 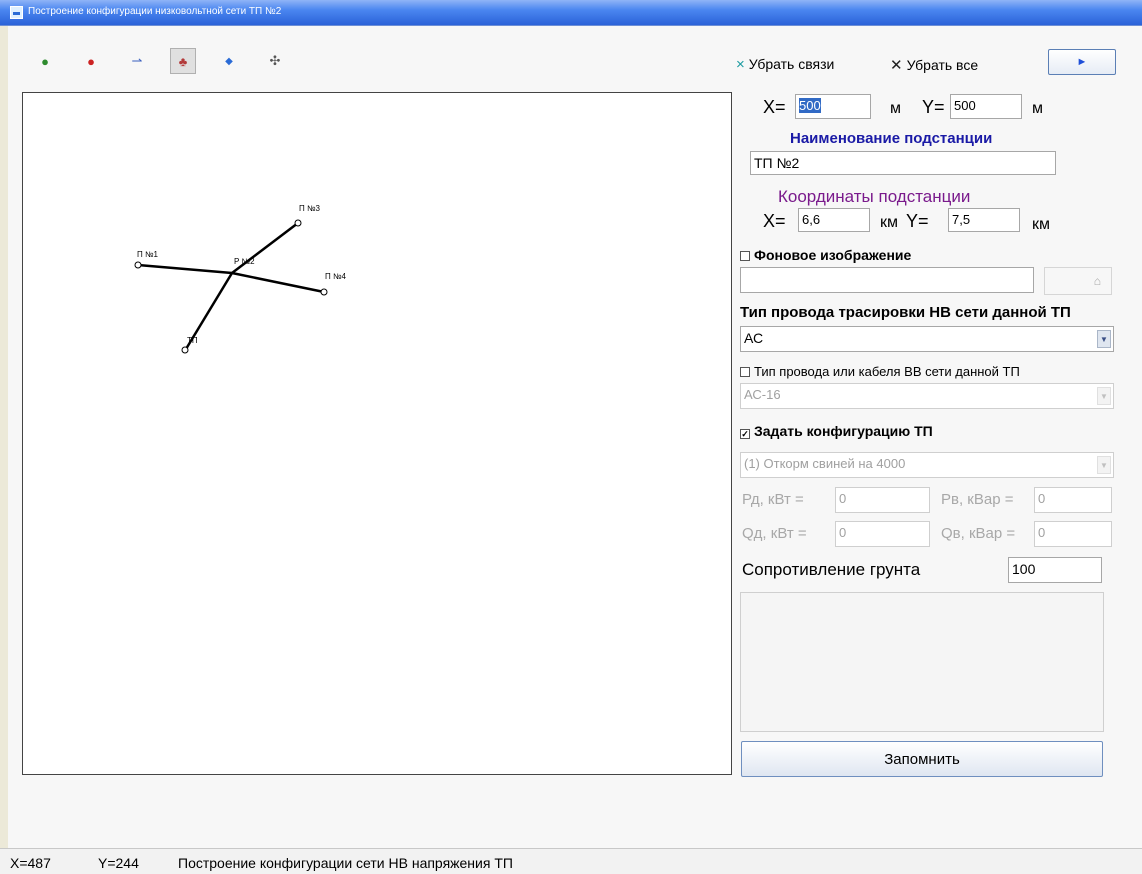 I want to click on edge-r2-p4, so click(x=278, y=282).